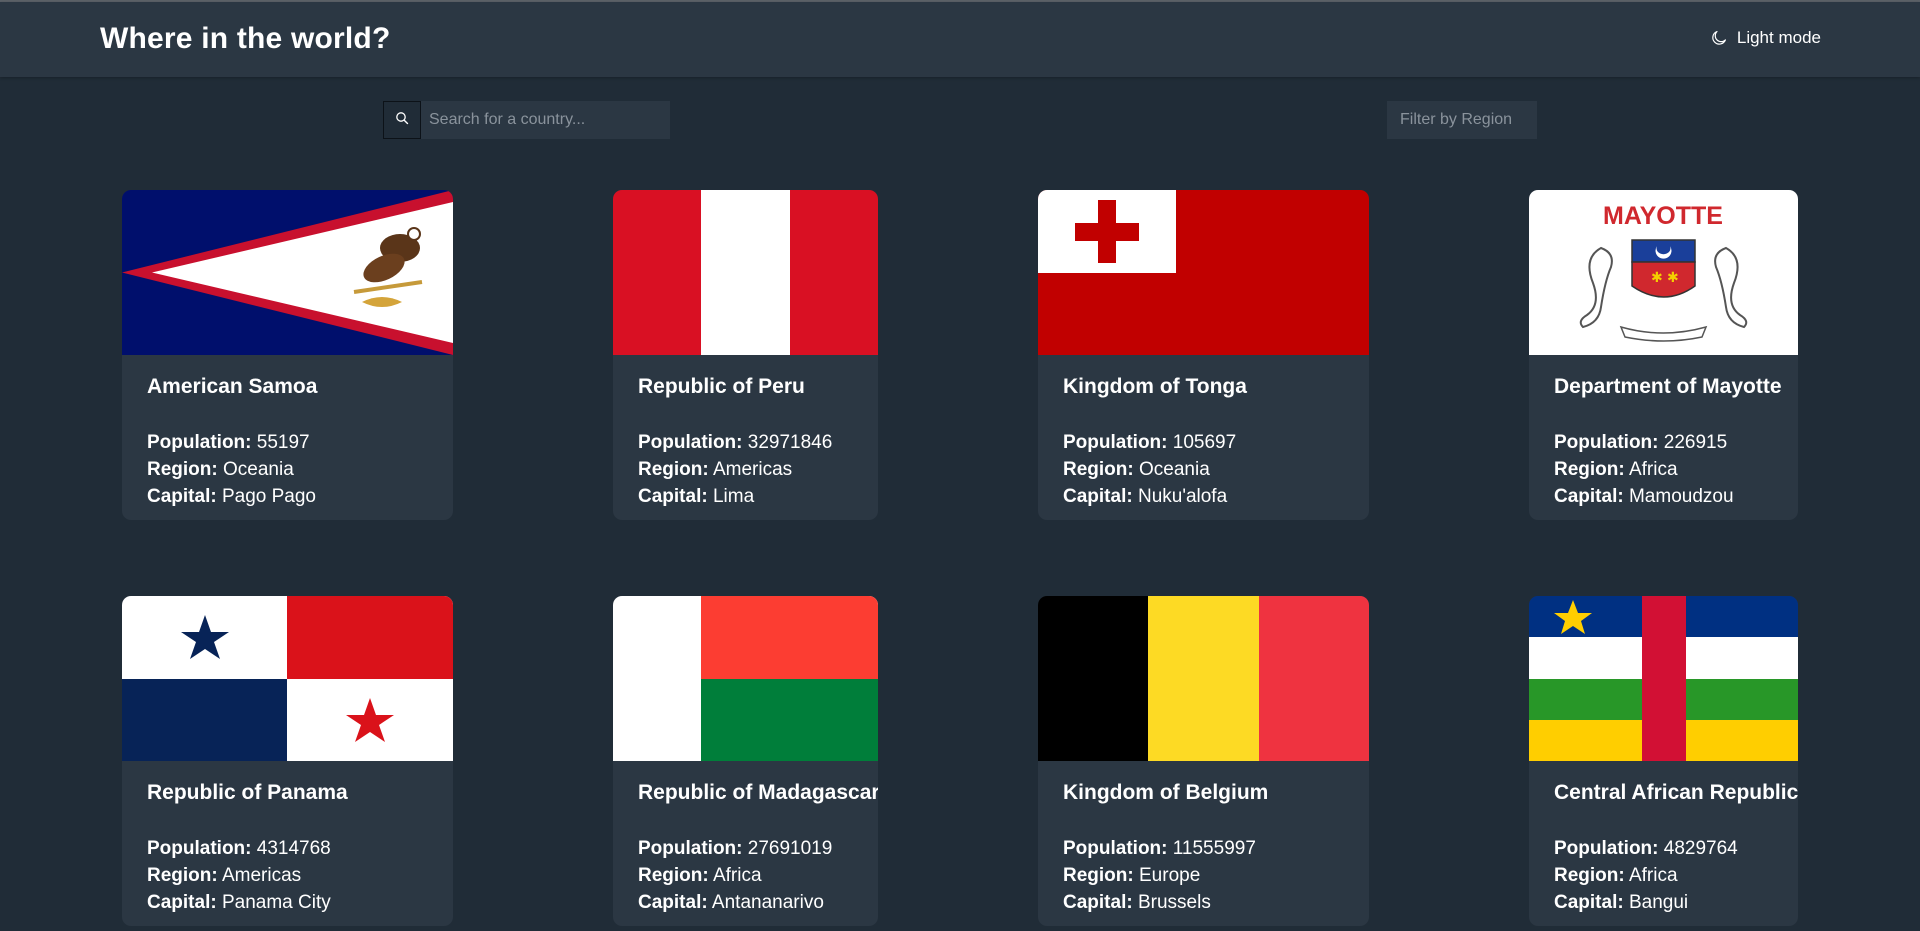  I want to click on search-bar, so click(526, 120).